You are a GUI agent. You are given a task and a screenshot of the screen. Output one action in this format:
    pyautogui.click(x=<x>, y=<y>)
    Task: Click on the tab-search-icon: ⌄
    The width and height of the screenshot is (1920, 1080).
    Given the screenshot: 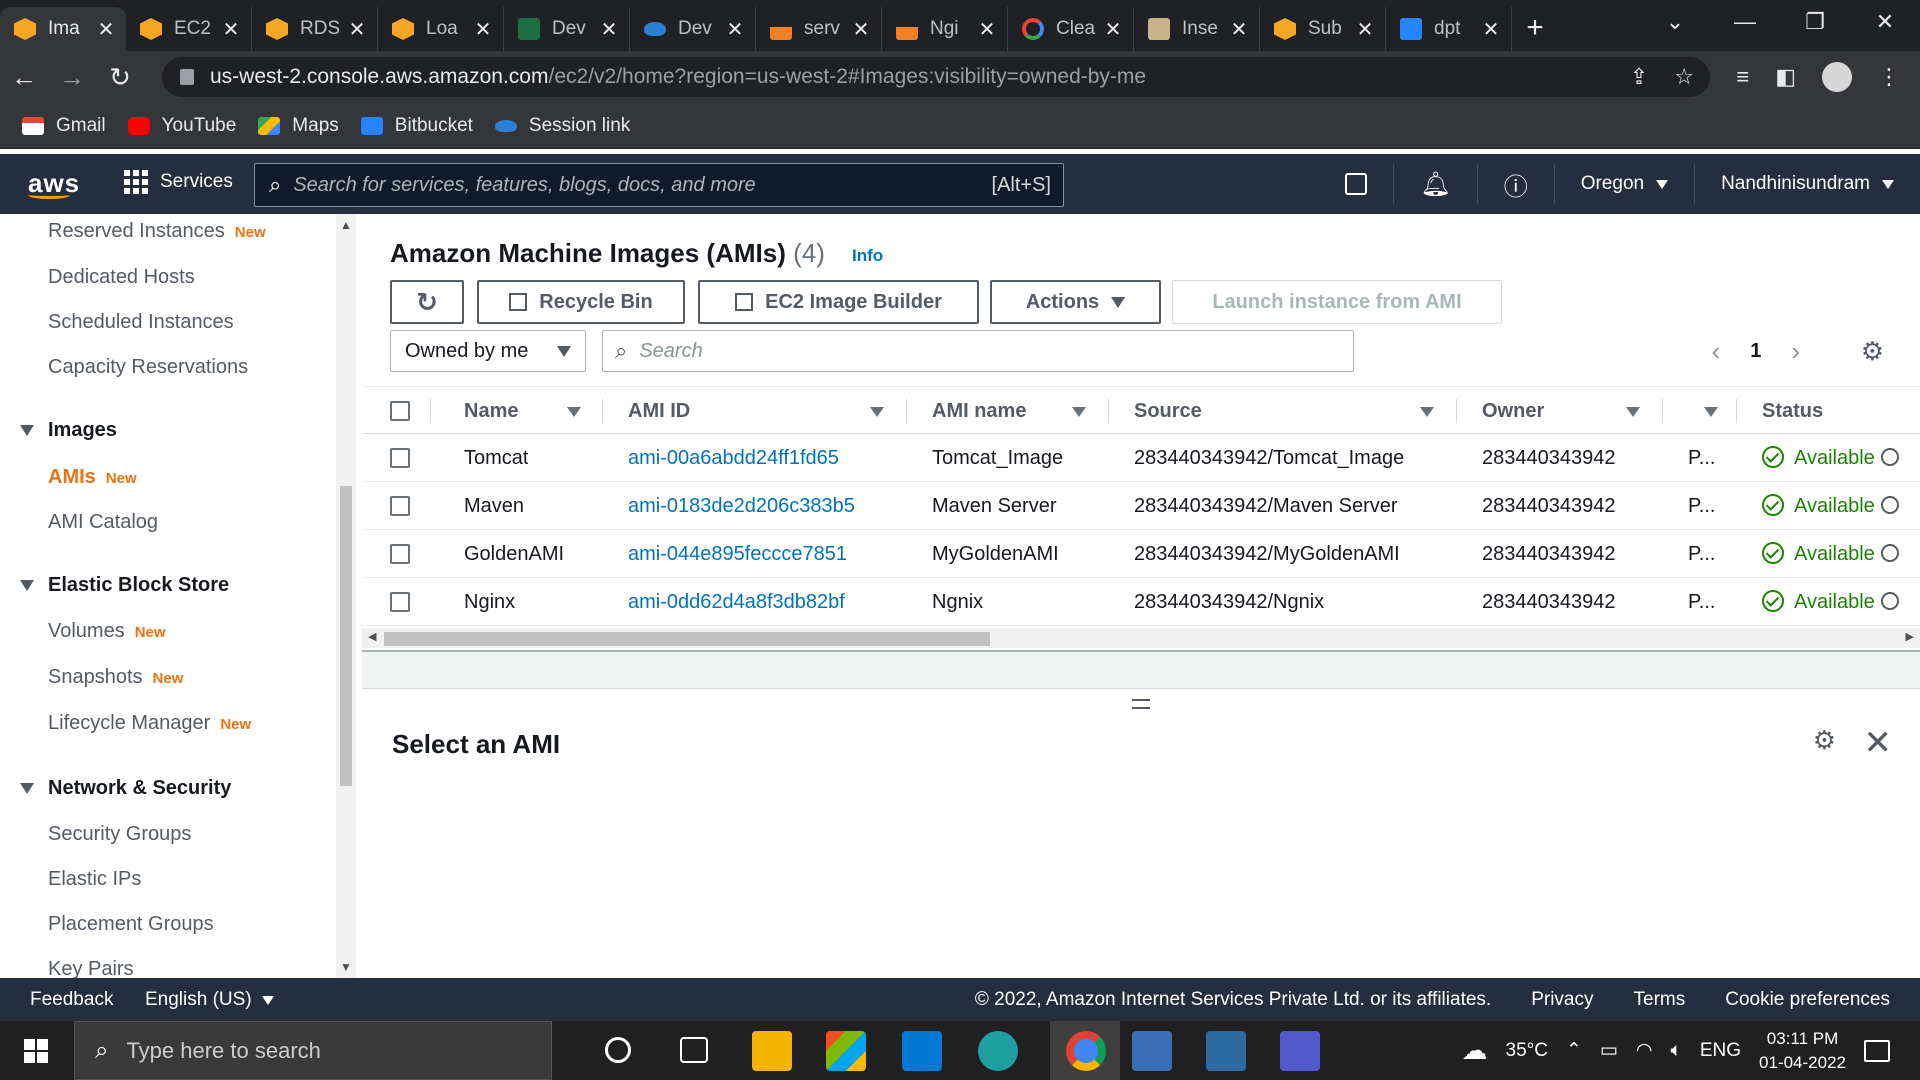 What is the action you would take?
    pyautogui.click(x=1675, y=22)
    